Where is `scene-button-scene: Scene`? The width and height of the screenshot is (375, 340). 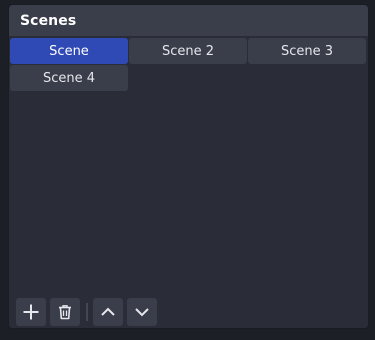 scene-button-scene: Scene is located at coordinates (69, 51).